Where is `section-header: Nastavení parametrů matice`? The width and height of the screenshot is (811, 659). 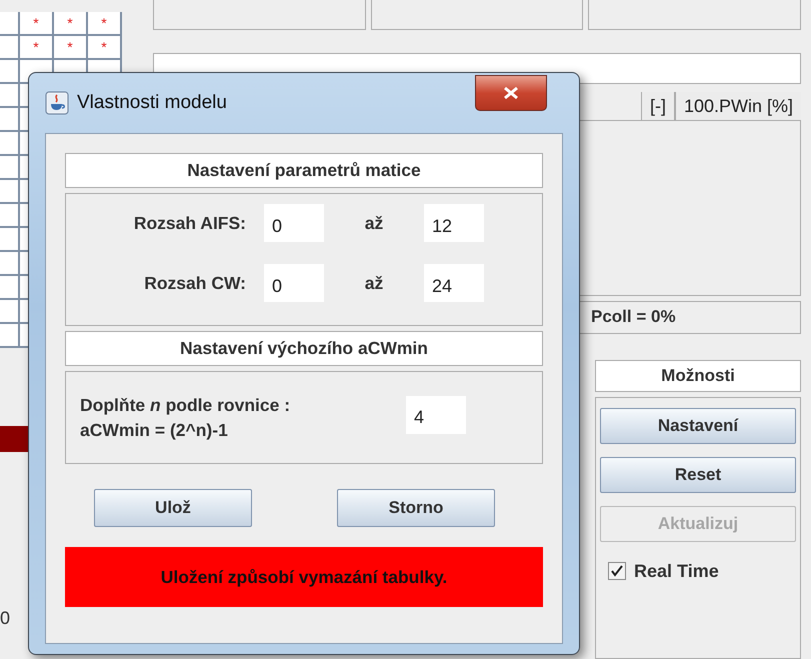
section-header: Nastavení parametrů matice is located at coordinates (304, 170).